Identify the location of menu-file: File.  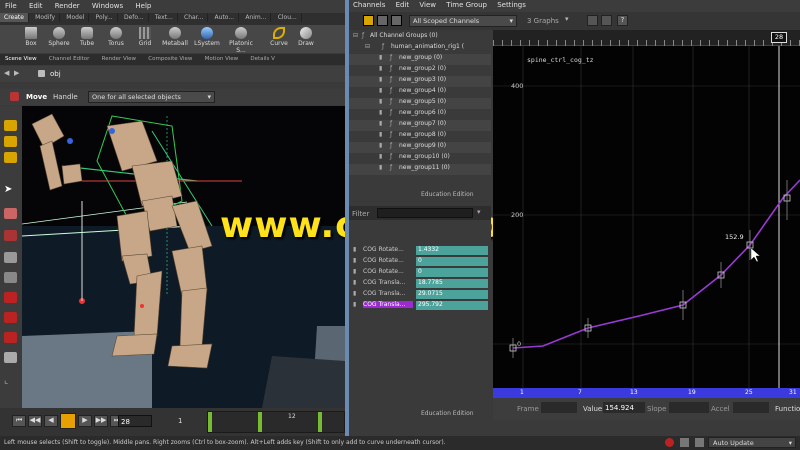
(11, 6).